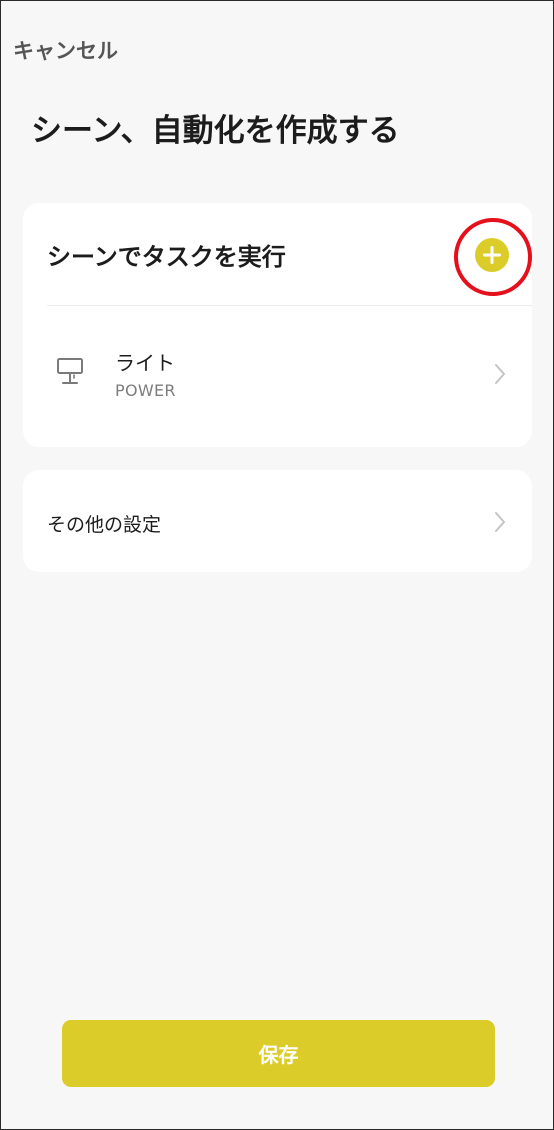 The image size is (554, 1130). Describe the element at coordinates (145, 390) in the screenshot. I see `device-action: POWER` at that location.